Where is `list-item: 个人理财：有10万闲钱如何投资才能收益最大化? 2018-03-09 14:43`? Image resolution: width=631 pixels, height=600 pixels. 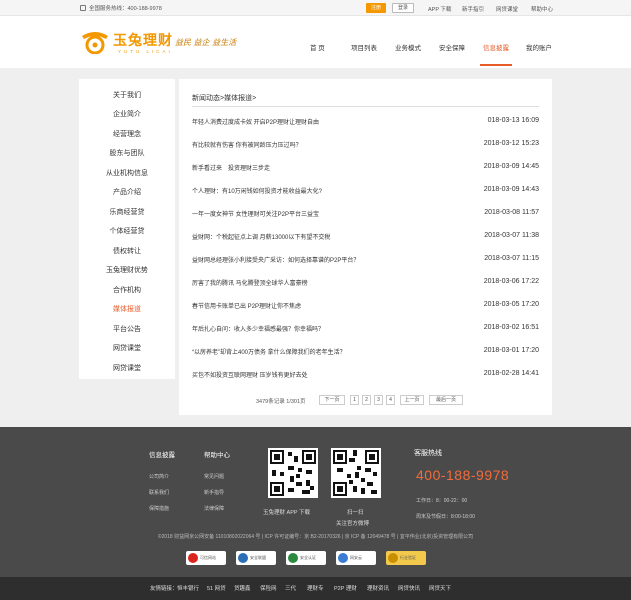
list-item: 个人理财：有10万闲钱如何投资才能收益最大化? 2018-03-09 14:43 is located at coordinates (365, 192).